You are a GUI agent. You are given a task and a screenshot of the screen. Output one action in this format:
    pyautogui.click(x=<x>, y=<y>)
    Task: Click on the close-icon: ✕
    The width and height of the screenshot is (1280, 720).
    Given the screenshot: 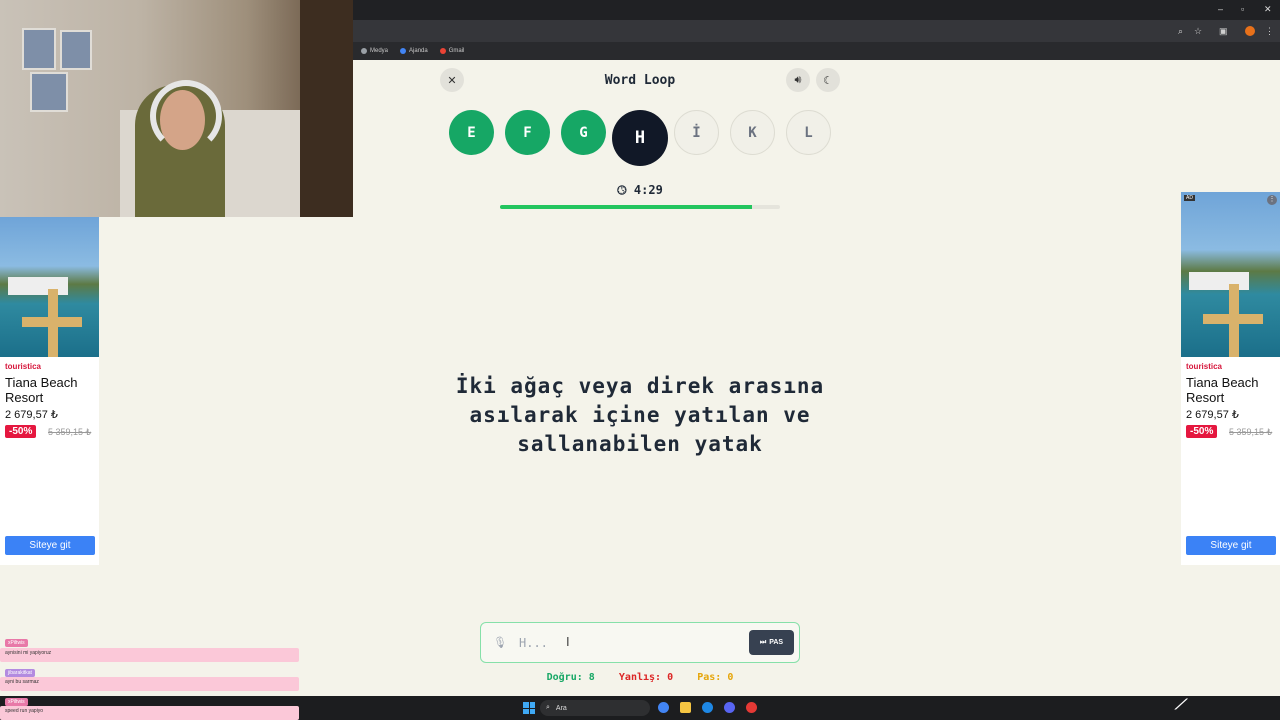 What is the action you would take?
    pyautogui.click(x=452, y=80)
    